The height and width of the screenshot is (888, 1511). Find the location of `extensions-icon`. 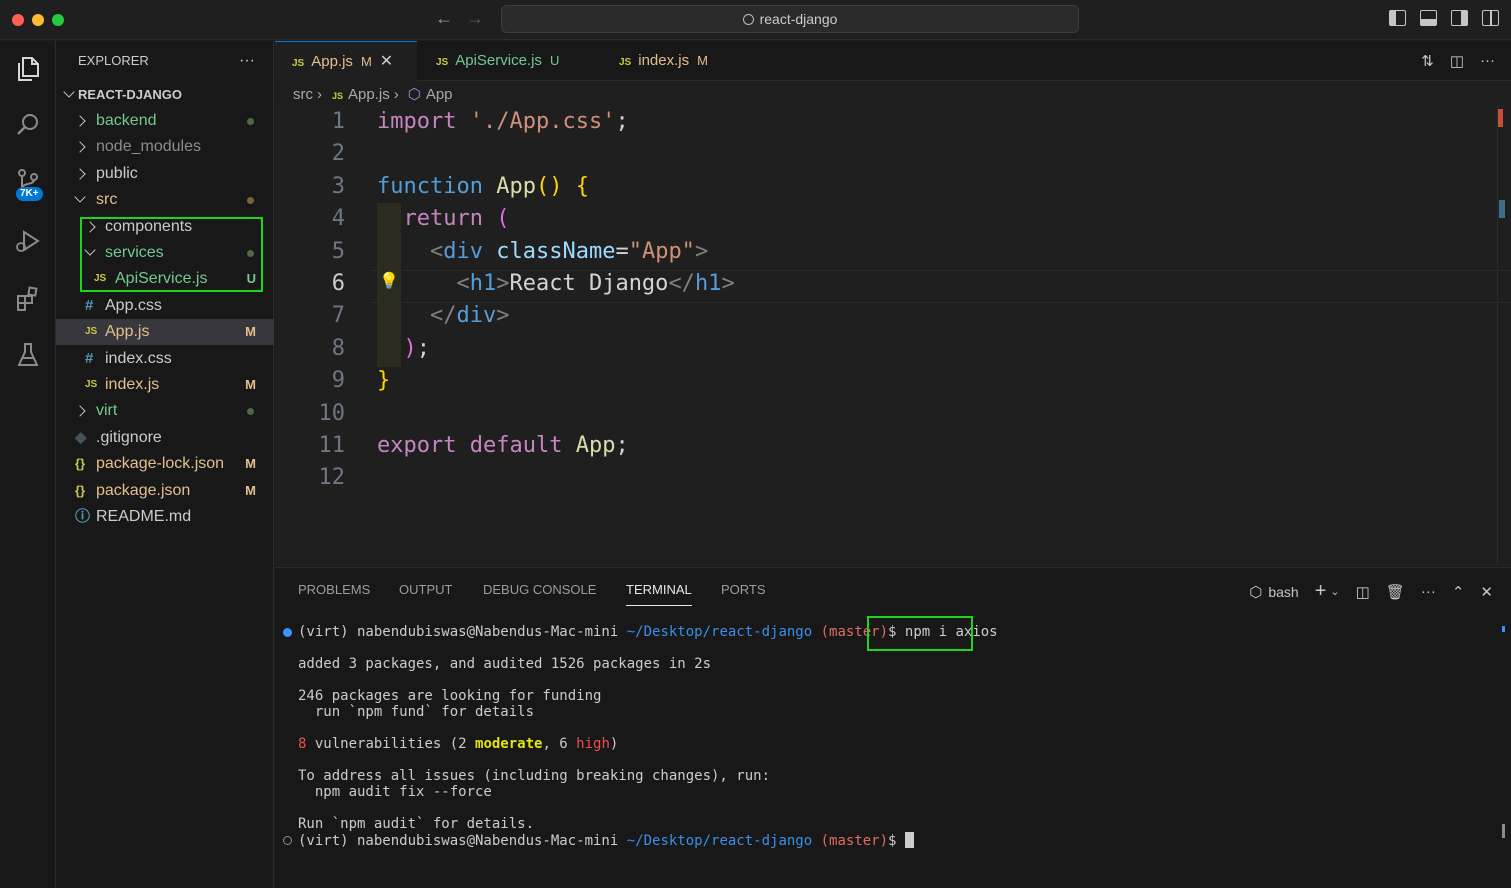

extensions-icon is located at coordinates (27, 298).